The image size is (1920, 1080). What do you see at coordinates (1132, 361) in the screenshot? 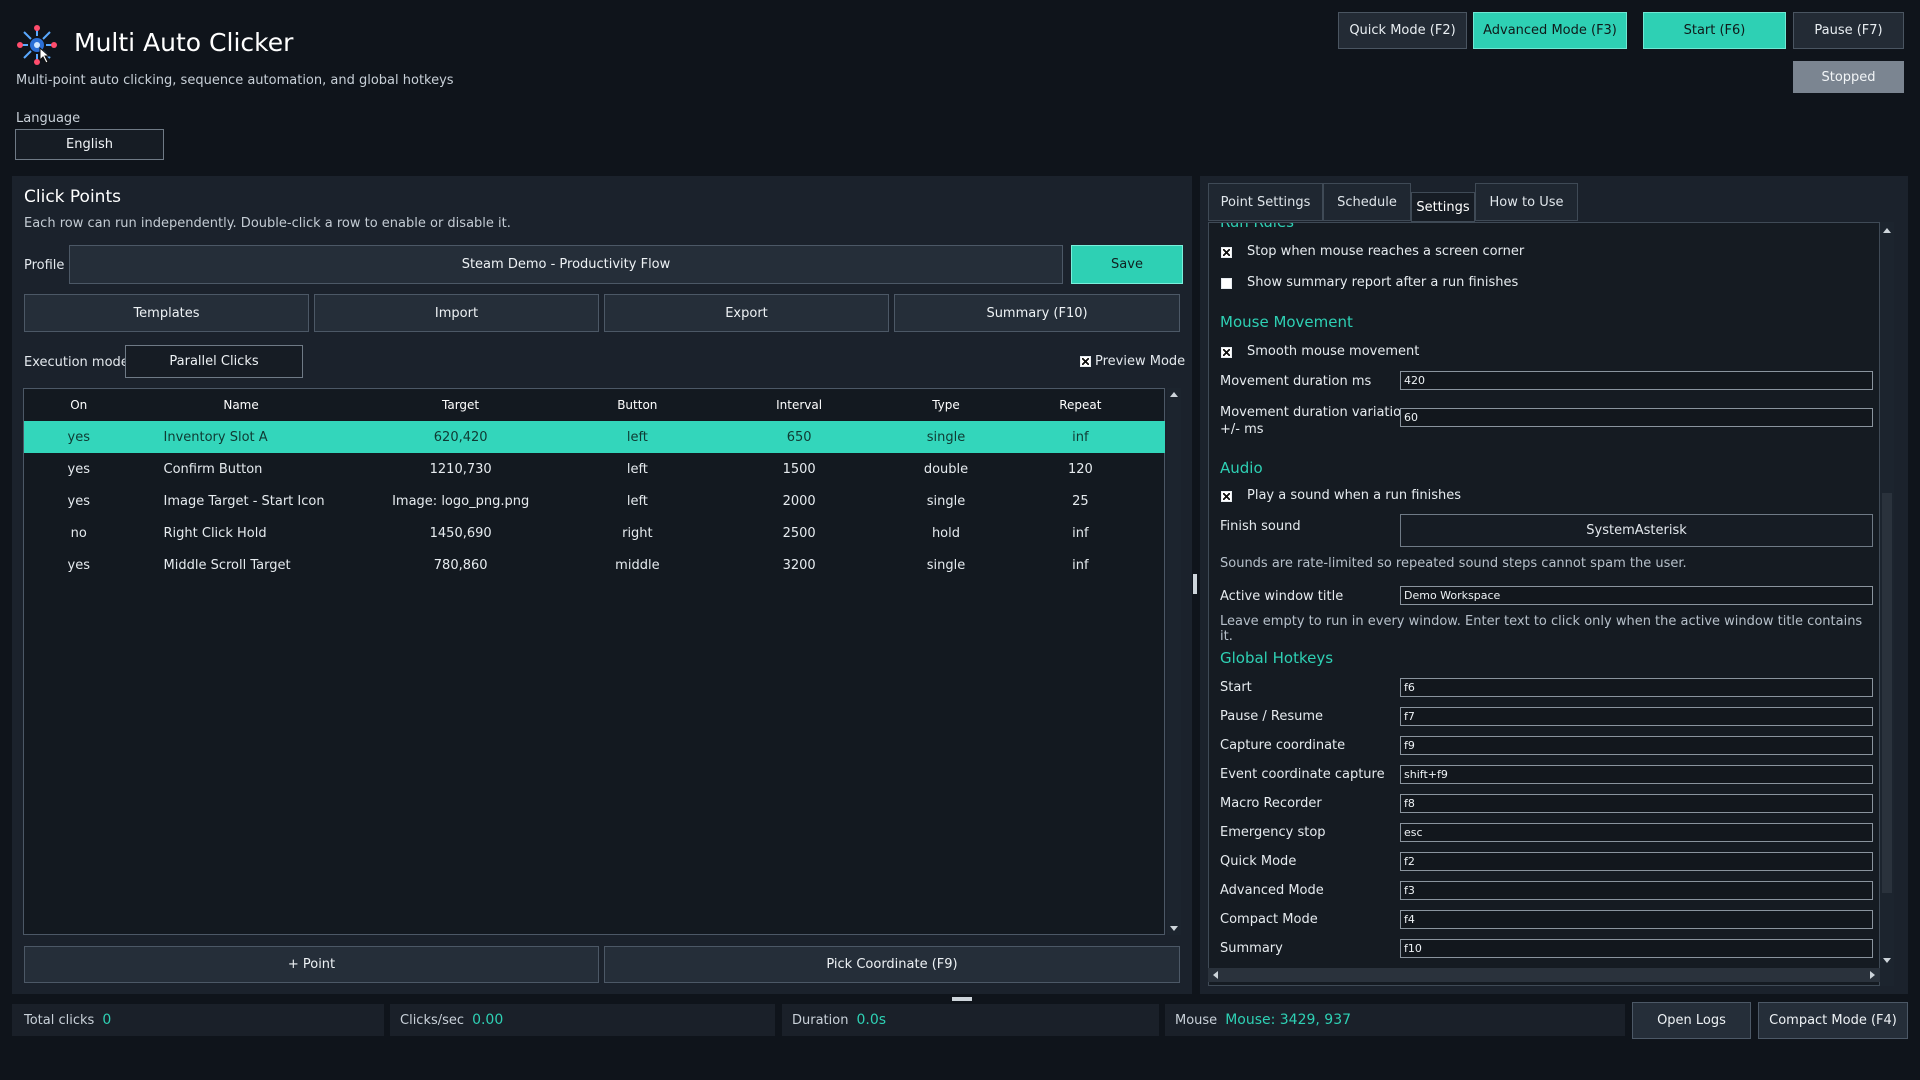
I see `preview-mode-checkbox: Preview Mode` at bounding box center [1132, 361].